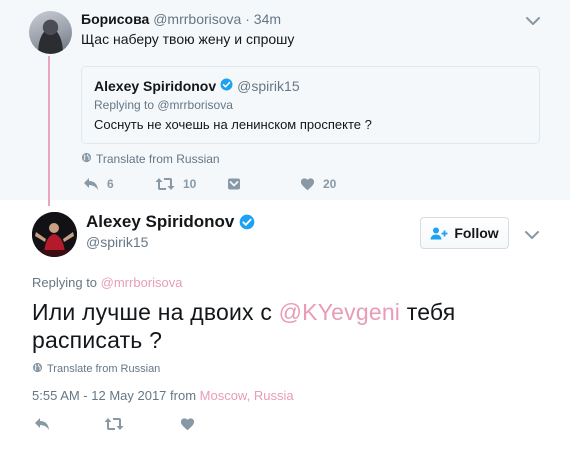 This screenshot has height=453, width=570. Describe the element at coordinates (318, 184) in the screenshot. I see `like-button: 20` at that location.